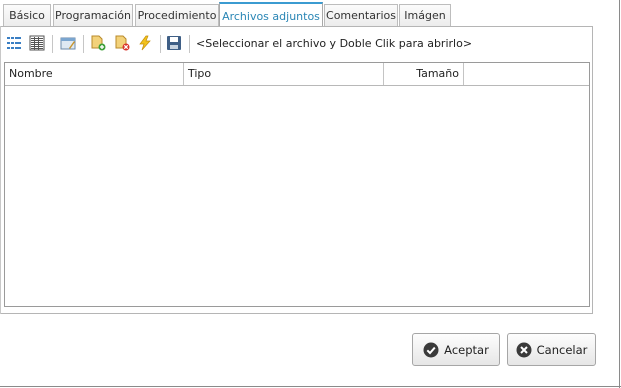  I want to click on tab-archivos-adjuntos: Archivos adjuntos, so click(271, 14).